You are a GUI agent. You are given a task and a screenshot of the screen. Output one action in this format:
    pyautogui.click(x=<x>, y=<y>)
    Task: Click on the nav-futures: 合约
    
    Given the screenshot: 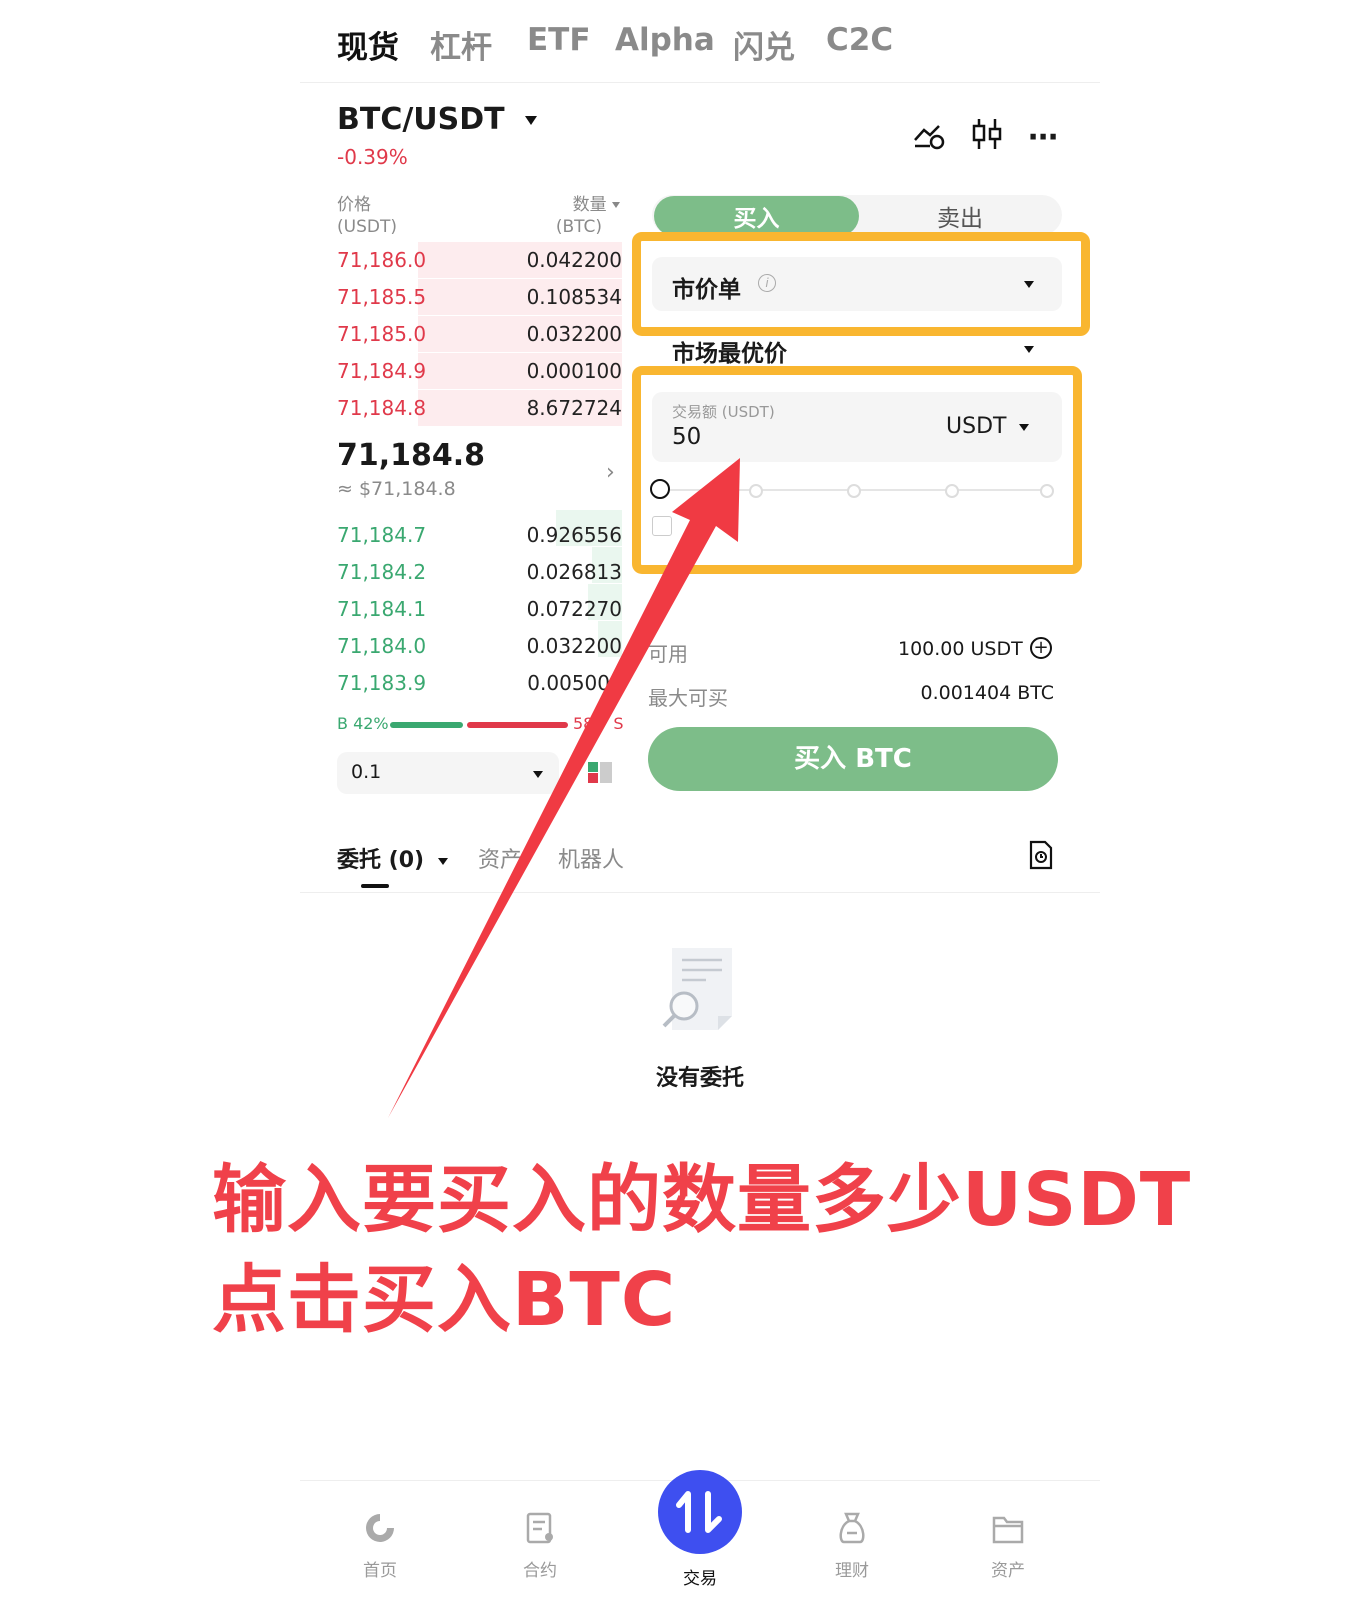 What is the action you would take?
    pyautogui.click(x=540, y=1545)
    